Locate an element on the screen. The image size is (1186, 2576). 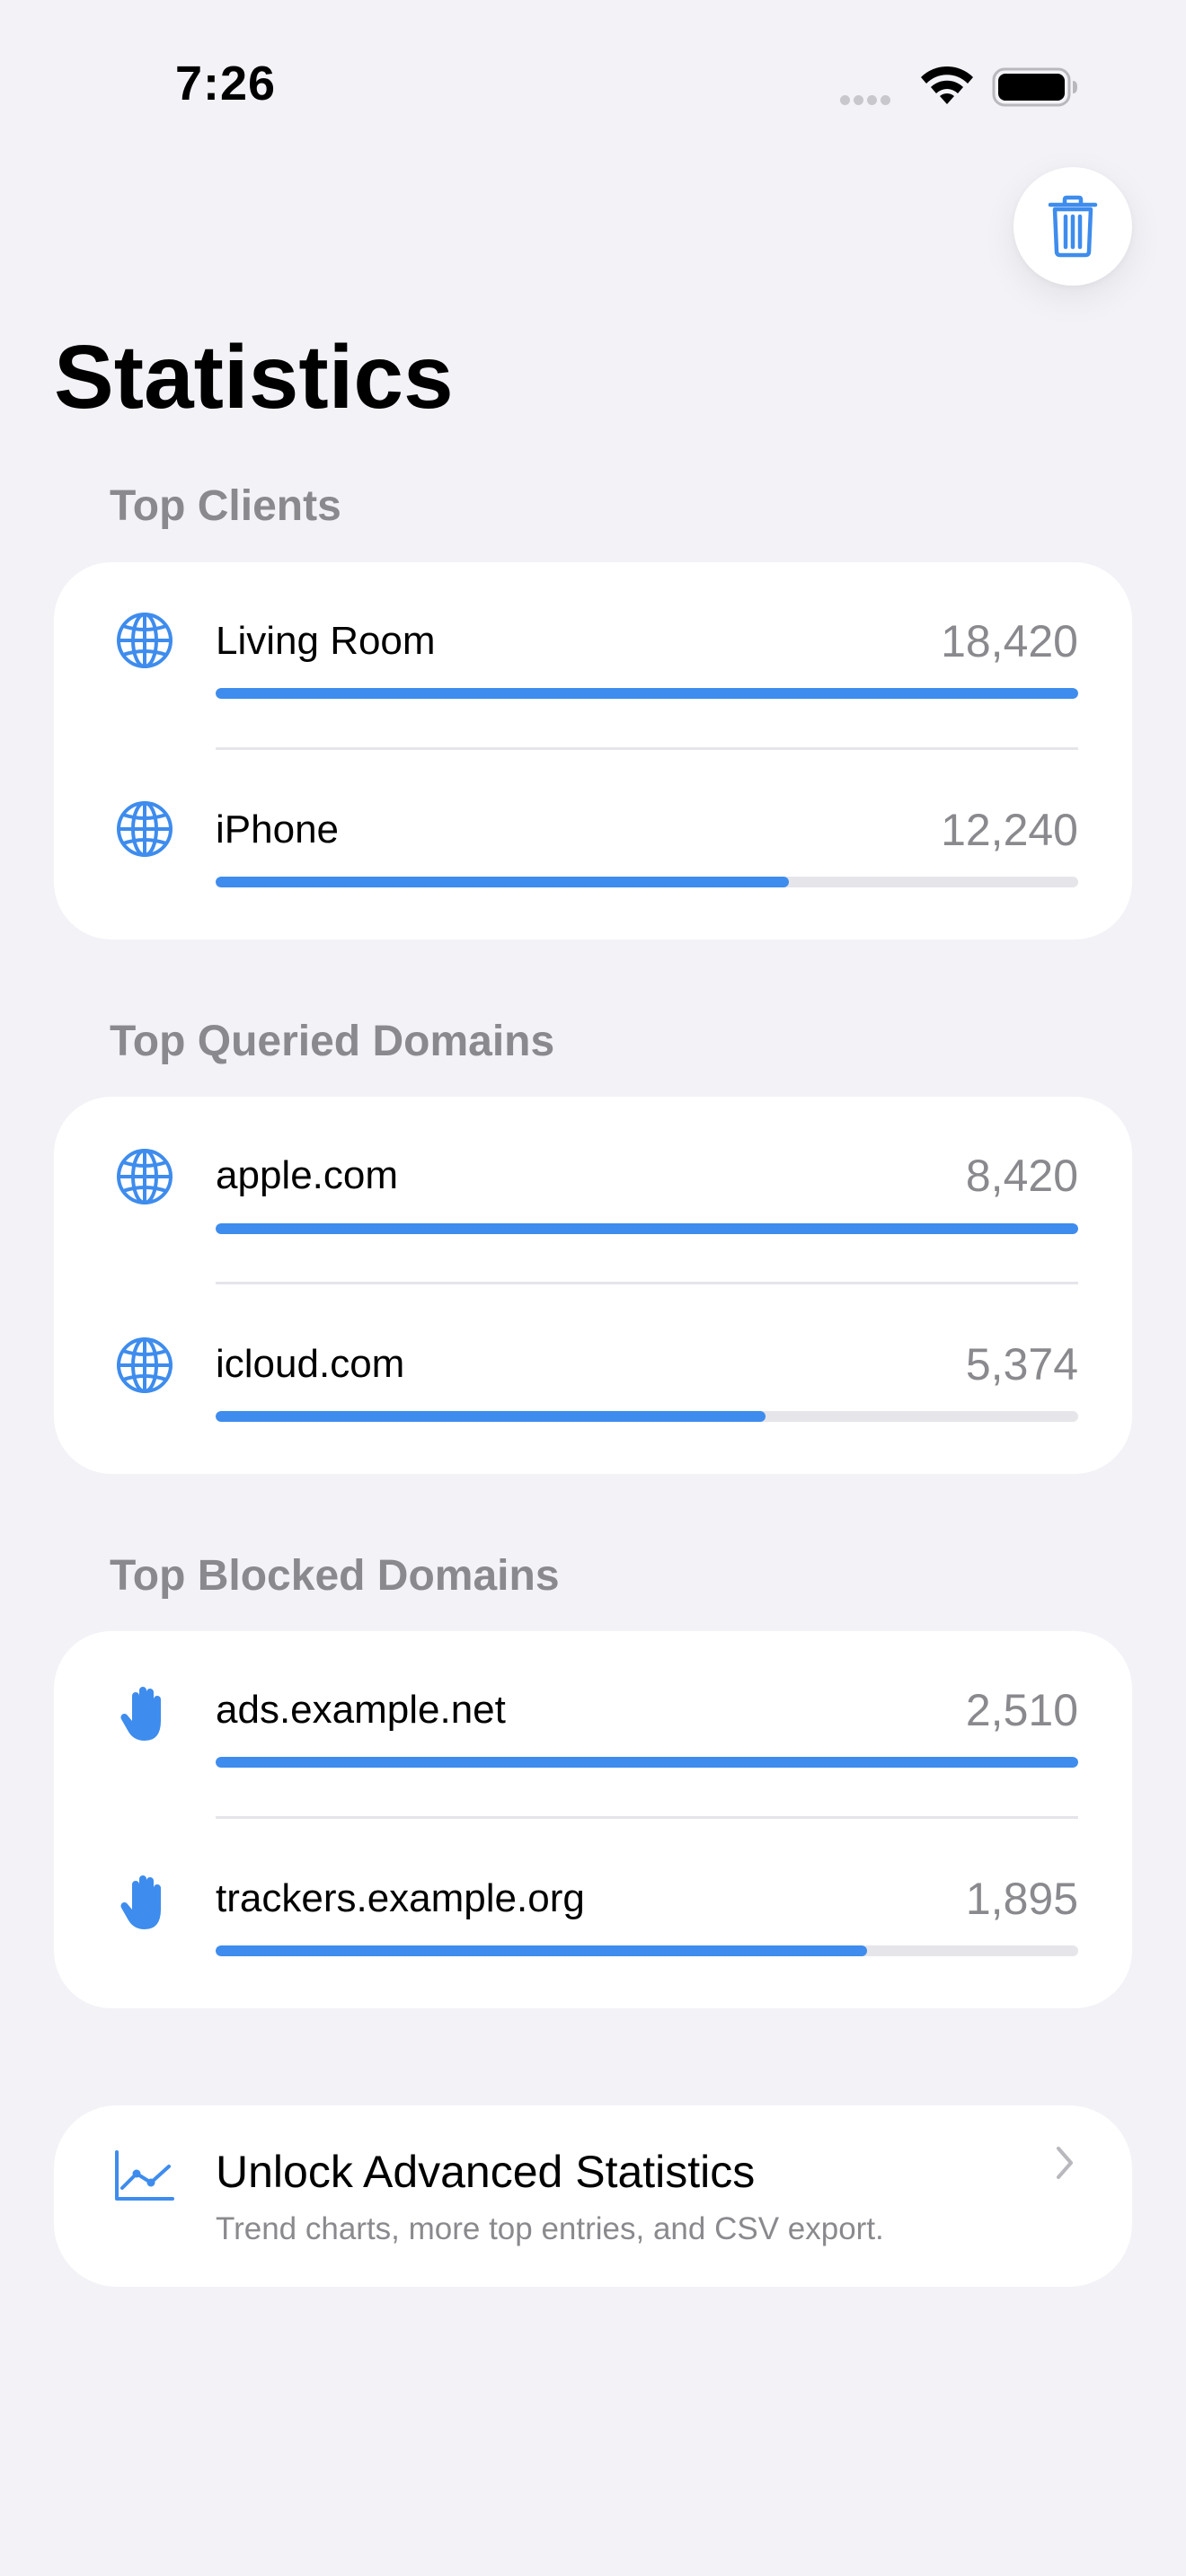
trash-icon is located at coordinates (1073, 226).